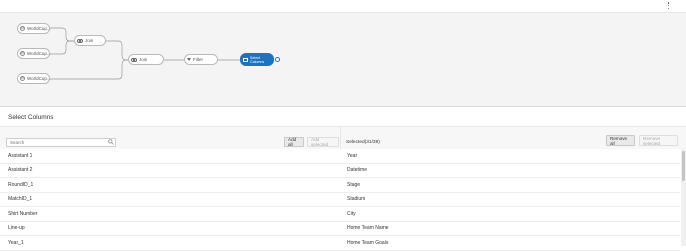  I want to click on select-columns-node-label: Select Columns, so click(257, 59).